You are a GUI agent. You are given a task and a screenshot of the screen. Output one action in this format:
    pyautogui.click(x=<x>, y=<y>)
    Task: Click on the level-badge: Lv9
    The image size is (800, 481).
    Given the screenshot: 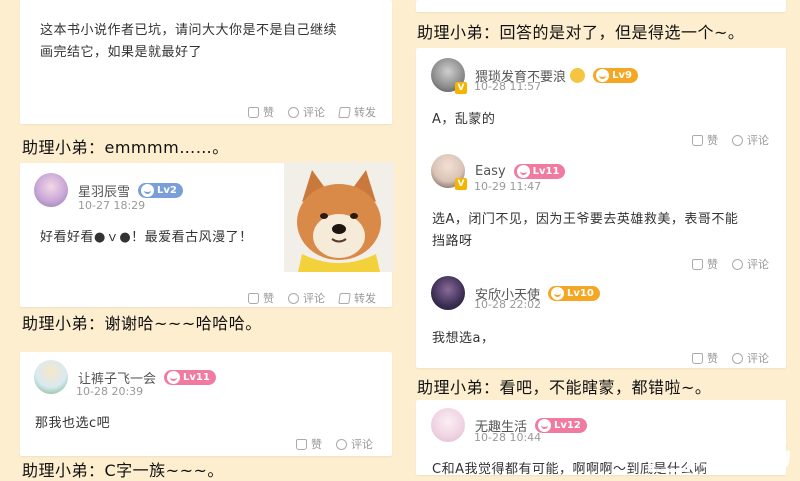 What is the action you would take?
    pyautogui.click(x=616, y=75)
    